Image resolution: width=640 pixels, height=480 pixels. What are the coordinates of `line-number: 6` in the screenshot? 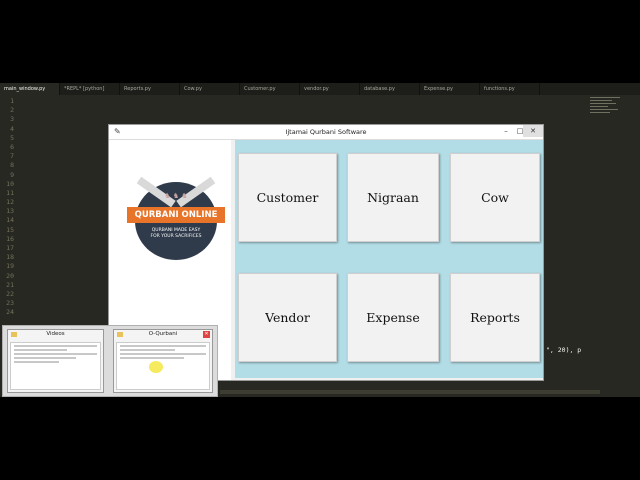 It's located at (12, 146).